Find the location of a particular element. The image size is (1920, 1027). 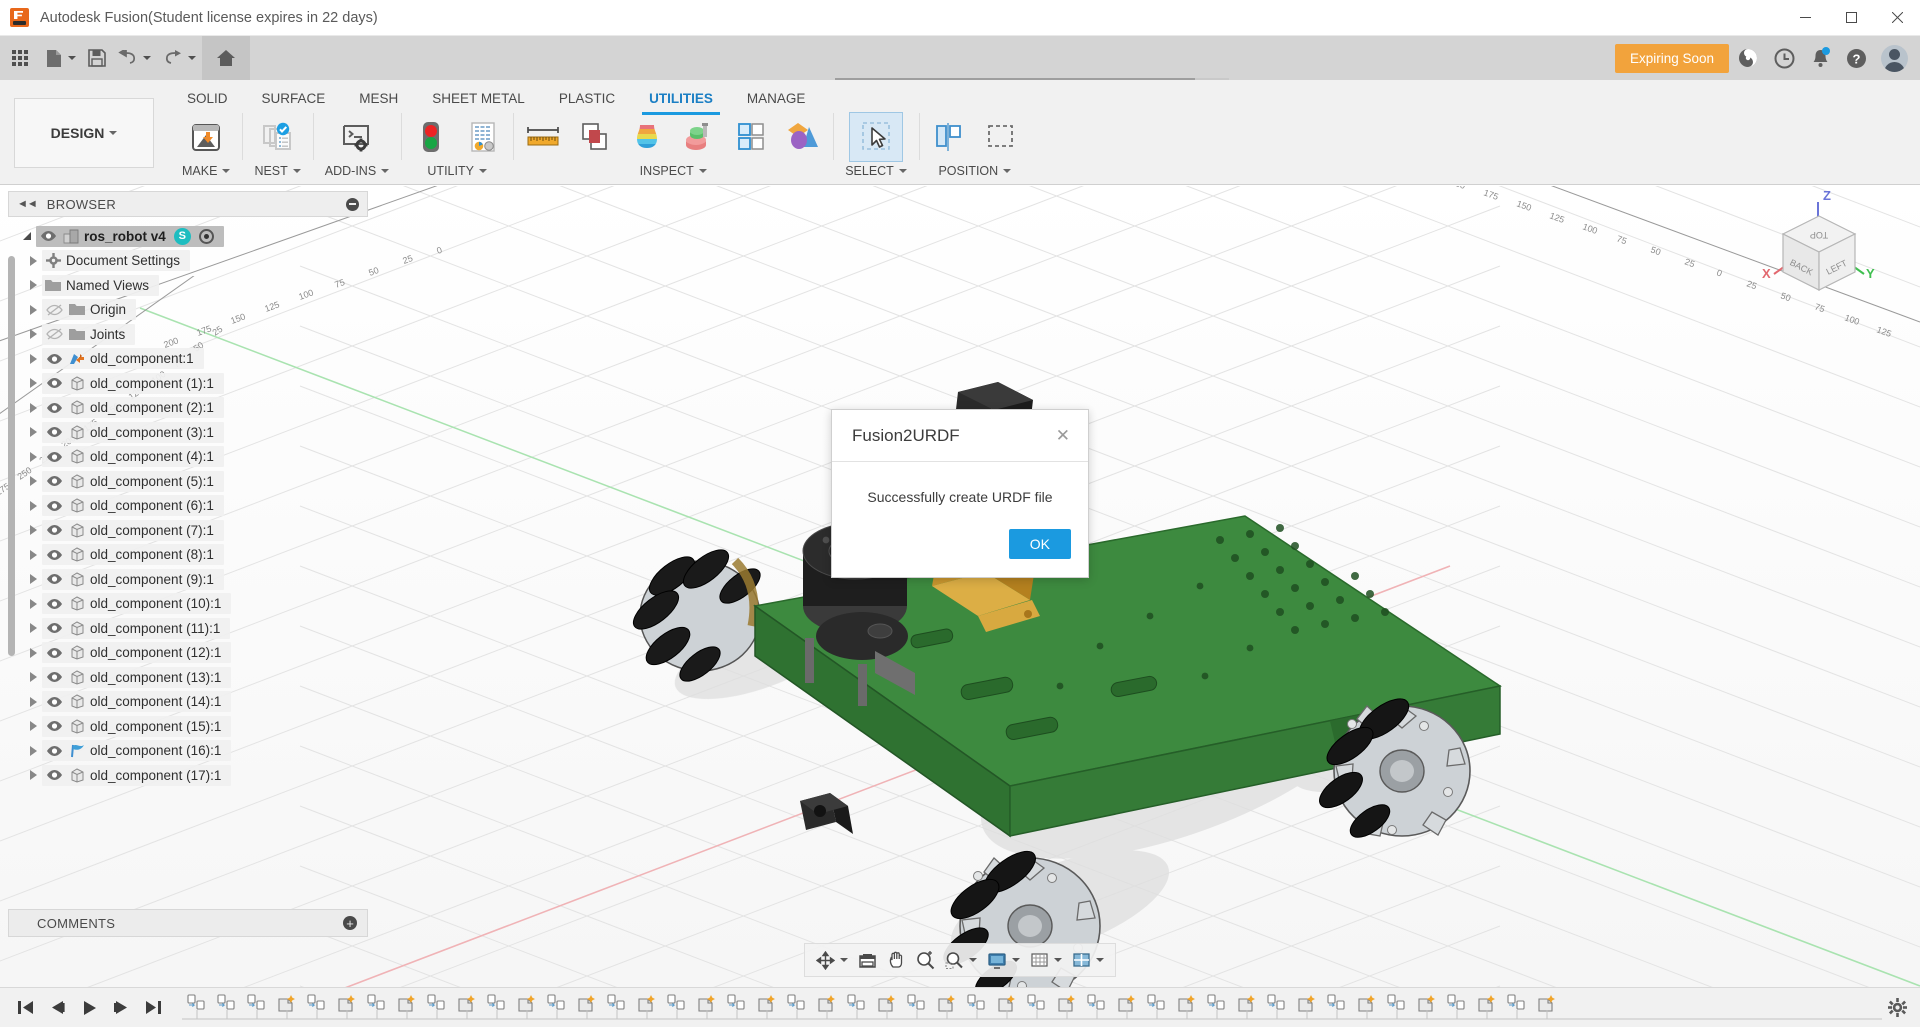

tree-node-component-10: old_component (10):1 is located at coordinates (188, 604).